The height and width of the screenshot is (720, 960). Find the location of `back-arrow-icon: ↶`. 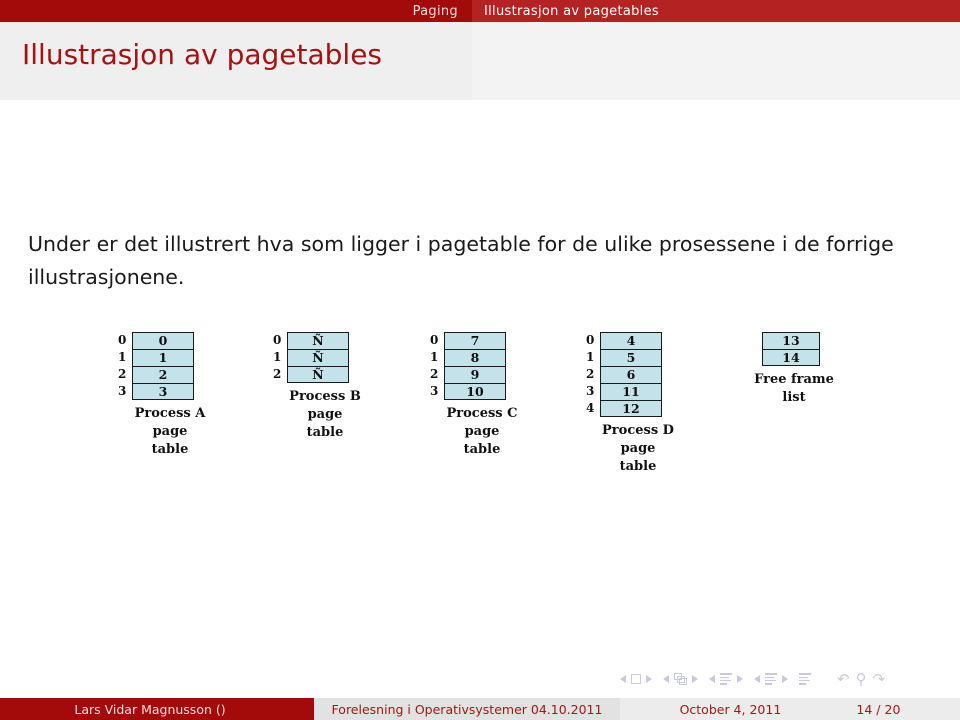

back-arrow-icon: ↶ is located at coordinates (843, 679).